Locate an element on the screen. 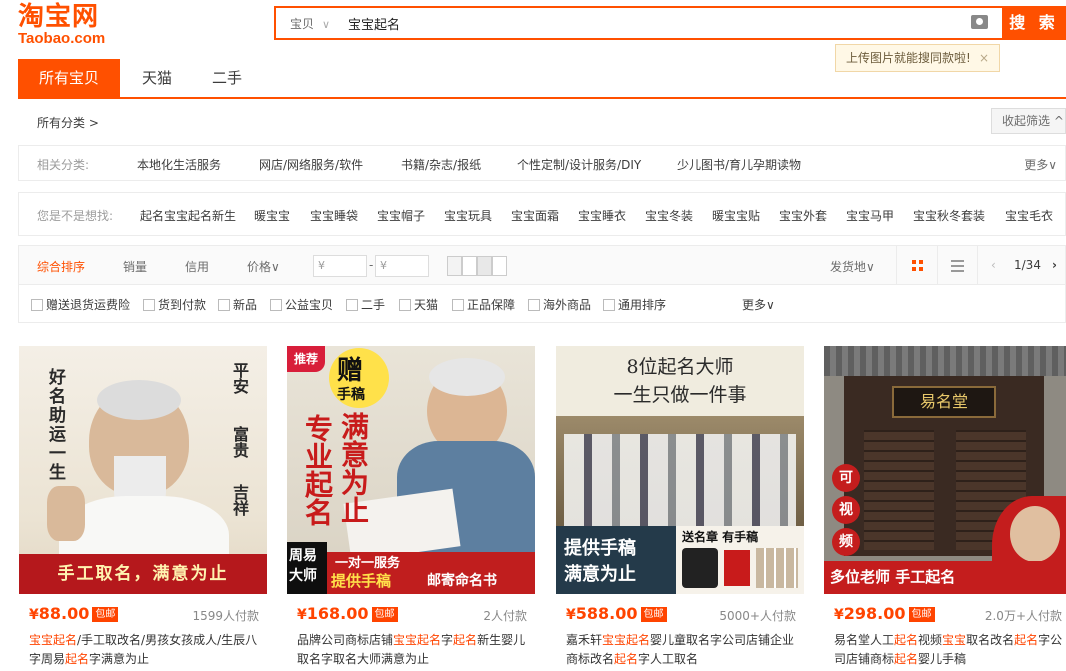 This screenshot has height=671, width=1066. next-page-icon: › is located at coordinates (1054, 265).